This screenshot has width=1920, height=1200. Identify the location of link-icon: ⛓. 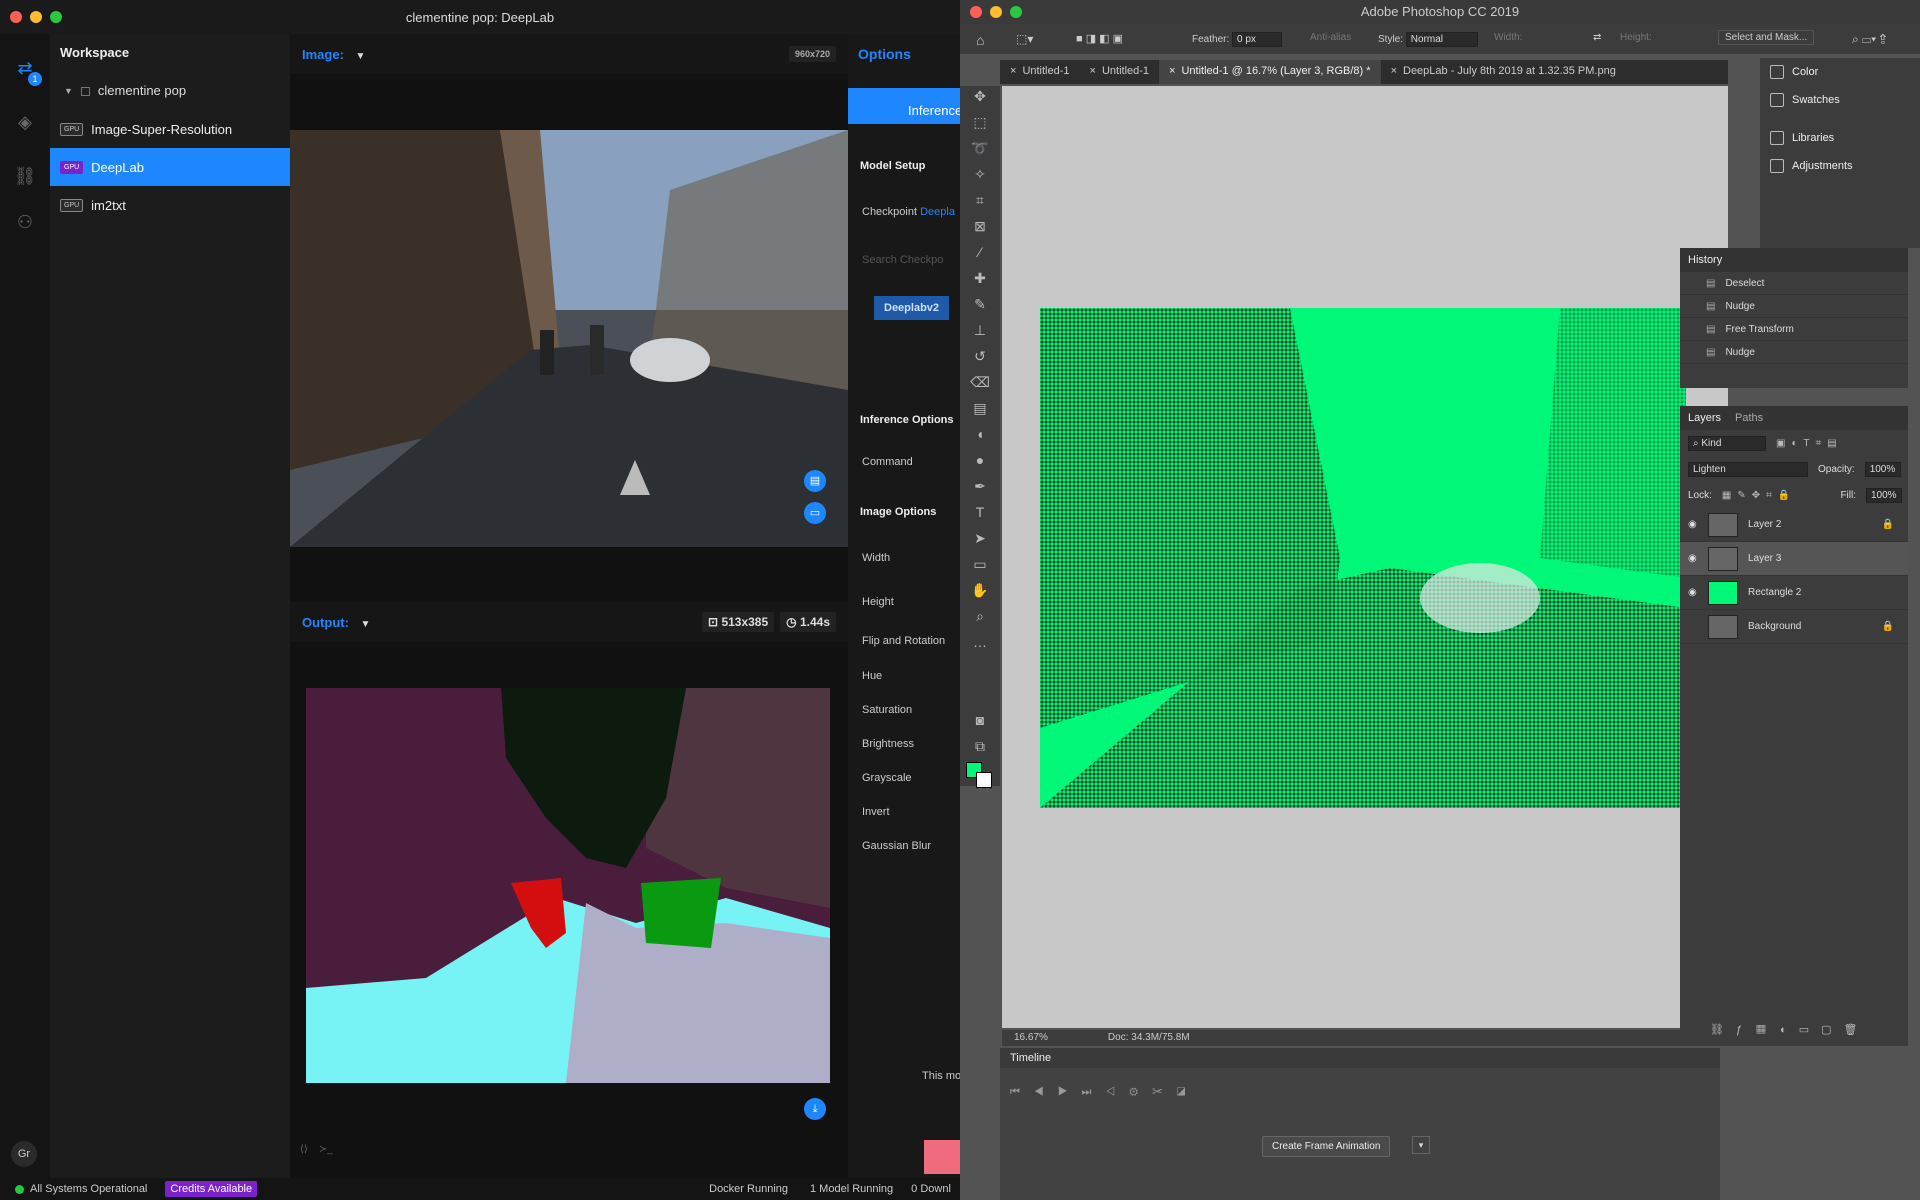
(25, 176).